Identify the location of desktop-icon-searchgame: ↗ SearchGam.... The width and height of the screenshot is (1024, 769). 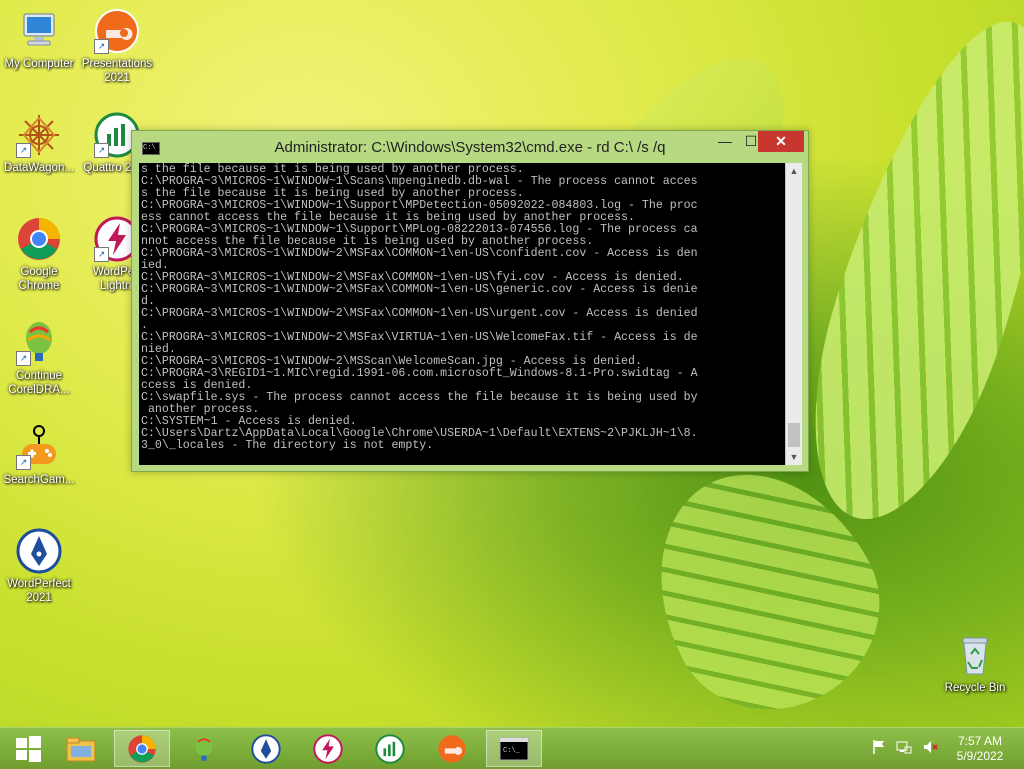
(39, 455).